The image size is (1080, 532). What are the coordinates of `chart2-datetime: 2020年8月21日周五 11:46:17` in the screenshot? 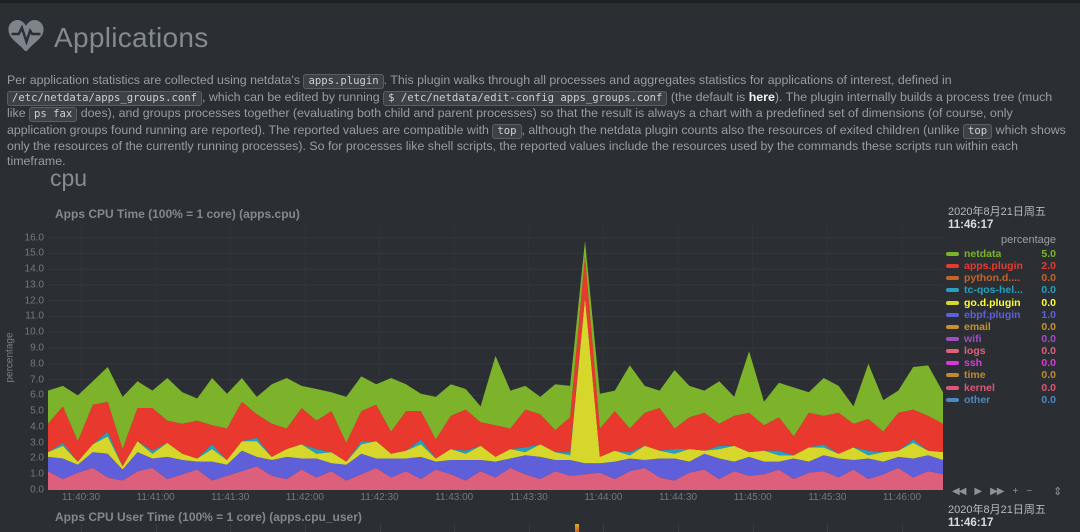 It's located at (1013, 517).